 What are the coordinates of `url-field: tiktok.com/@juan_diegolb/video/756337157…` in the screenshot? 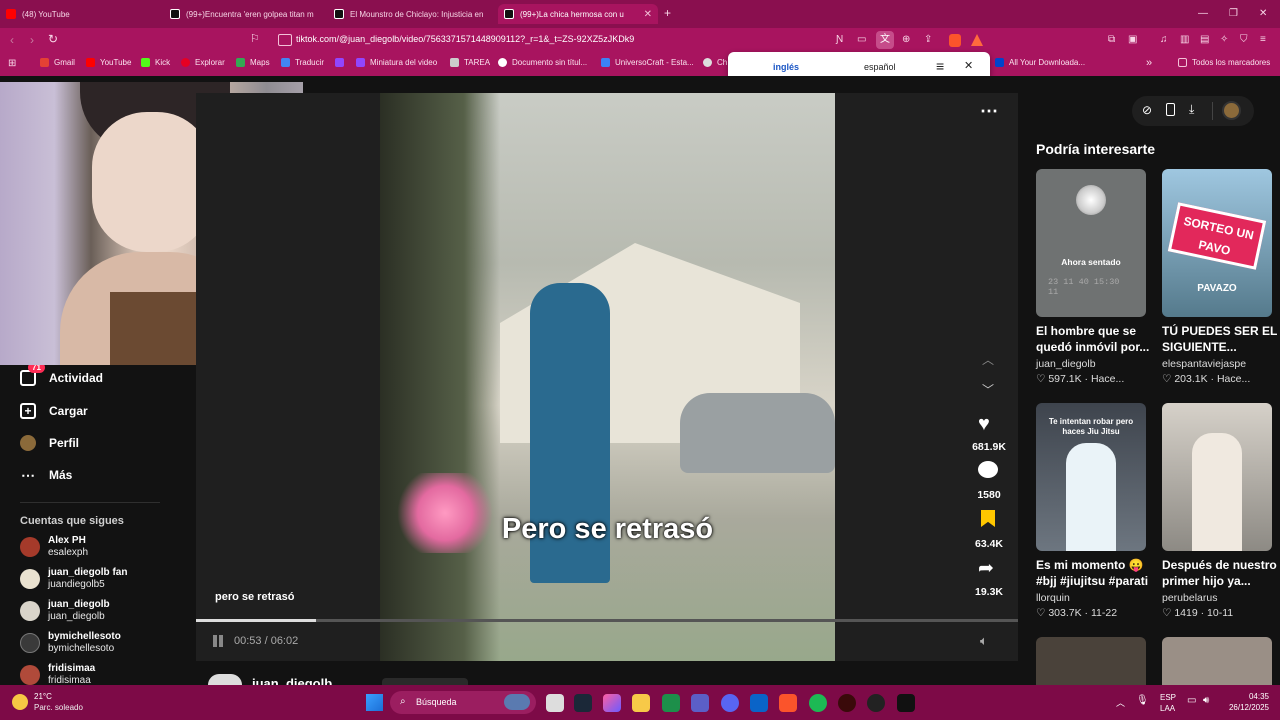 It's located at (465, 39).